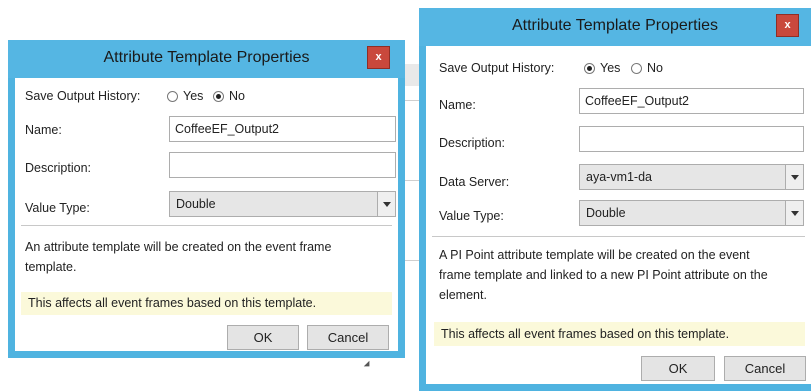 This screenshot has height=391, width=811. Describe the element at coordinates (691, 177) in the screenshot. I see `data-server-select: aya-vm1-da` at that location.